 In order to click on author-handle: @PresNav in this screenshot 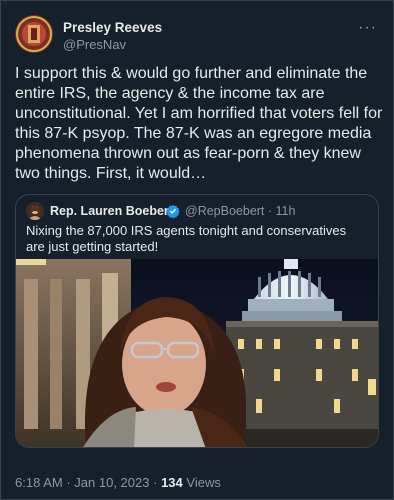, I will do `click(94, 44)`.